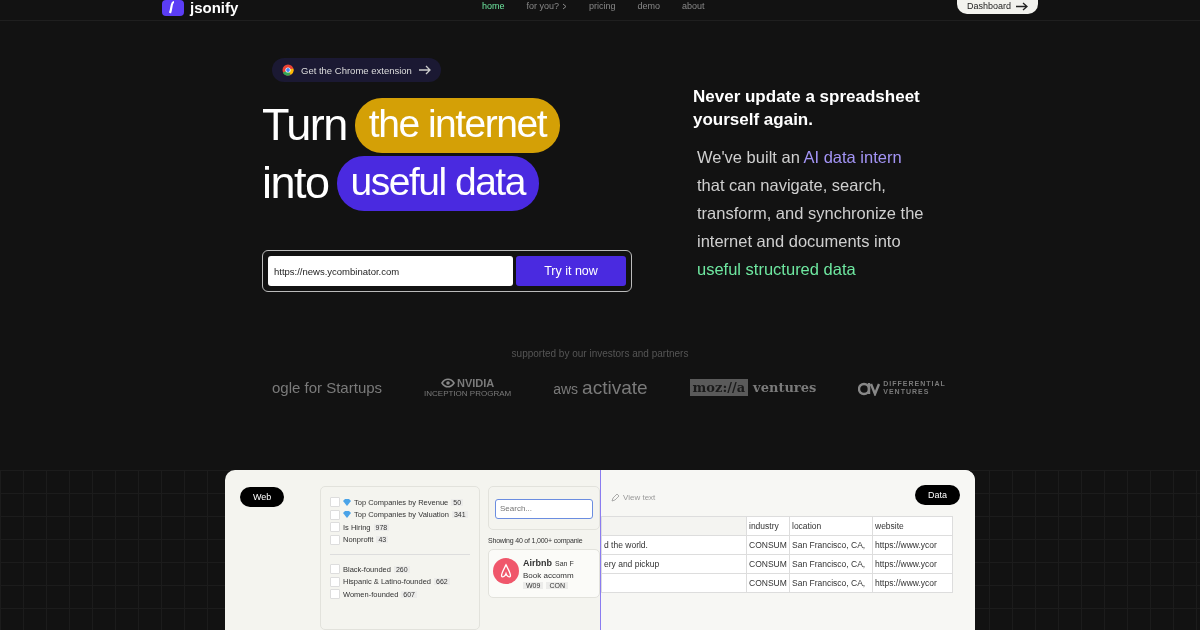 The width and height of the screenshot is (1200, 630). Describe the element at coordinates (390, 271) in the screenshot. I see `url-input: https://news.ycombinator.com` at that location.